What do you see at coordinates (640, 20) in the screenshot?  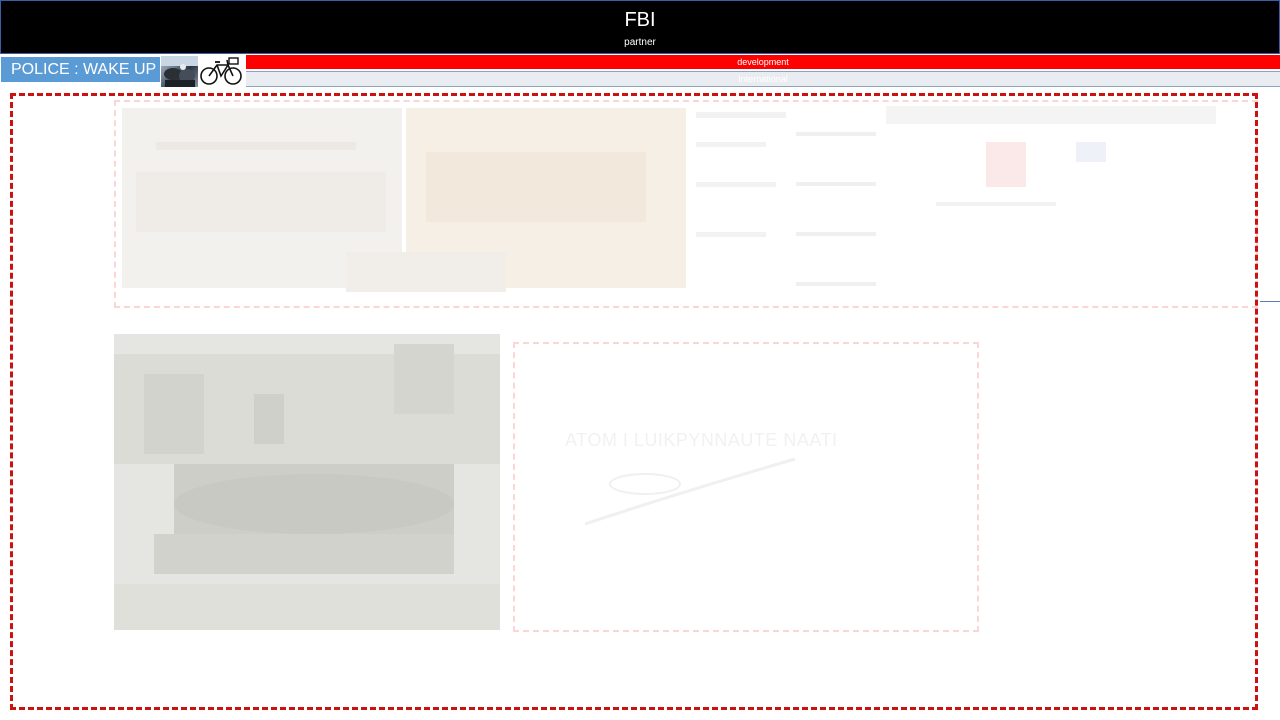 I see `header-title: FBI` at bounding box center [640, 20].